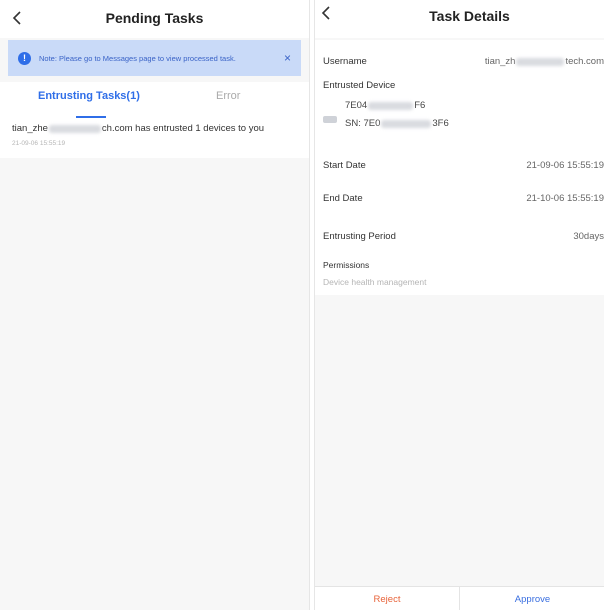 The height and width of the screenshot is (610, 604). Describe the element at coordinates (359, 236) in the screenshot. I see `entrusting-period-label: Entrusting Period` at that location.